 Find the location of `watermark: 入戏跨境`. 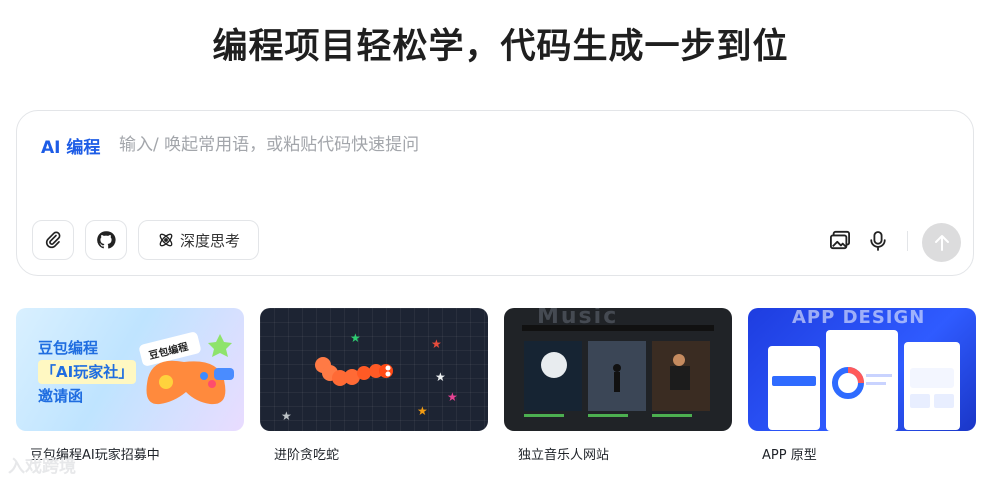

watermark: 入戏跨境 is located at coordinates (42, 467).